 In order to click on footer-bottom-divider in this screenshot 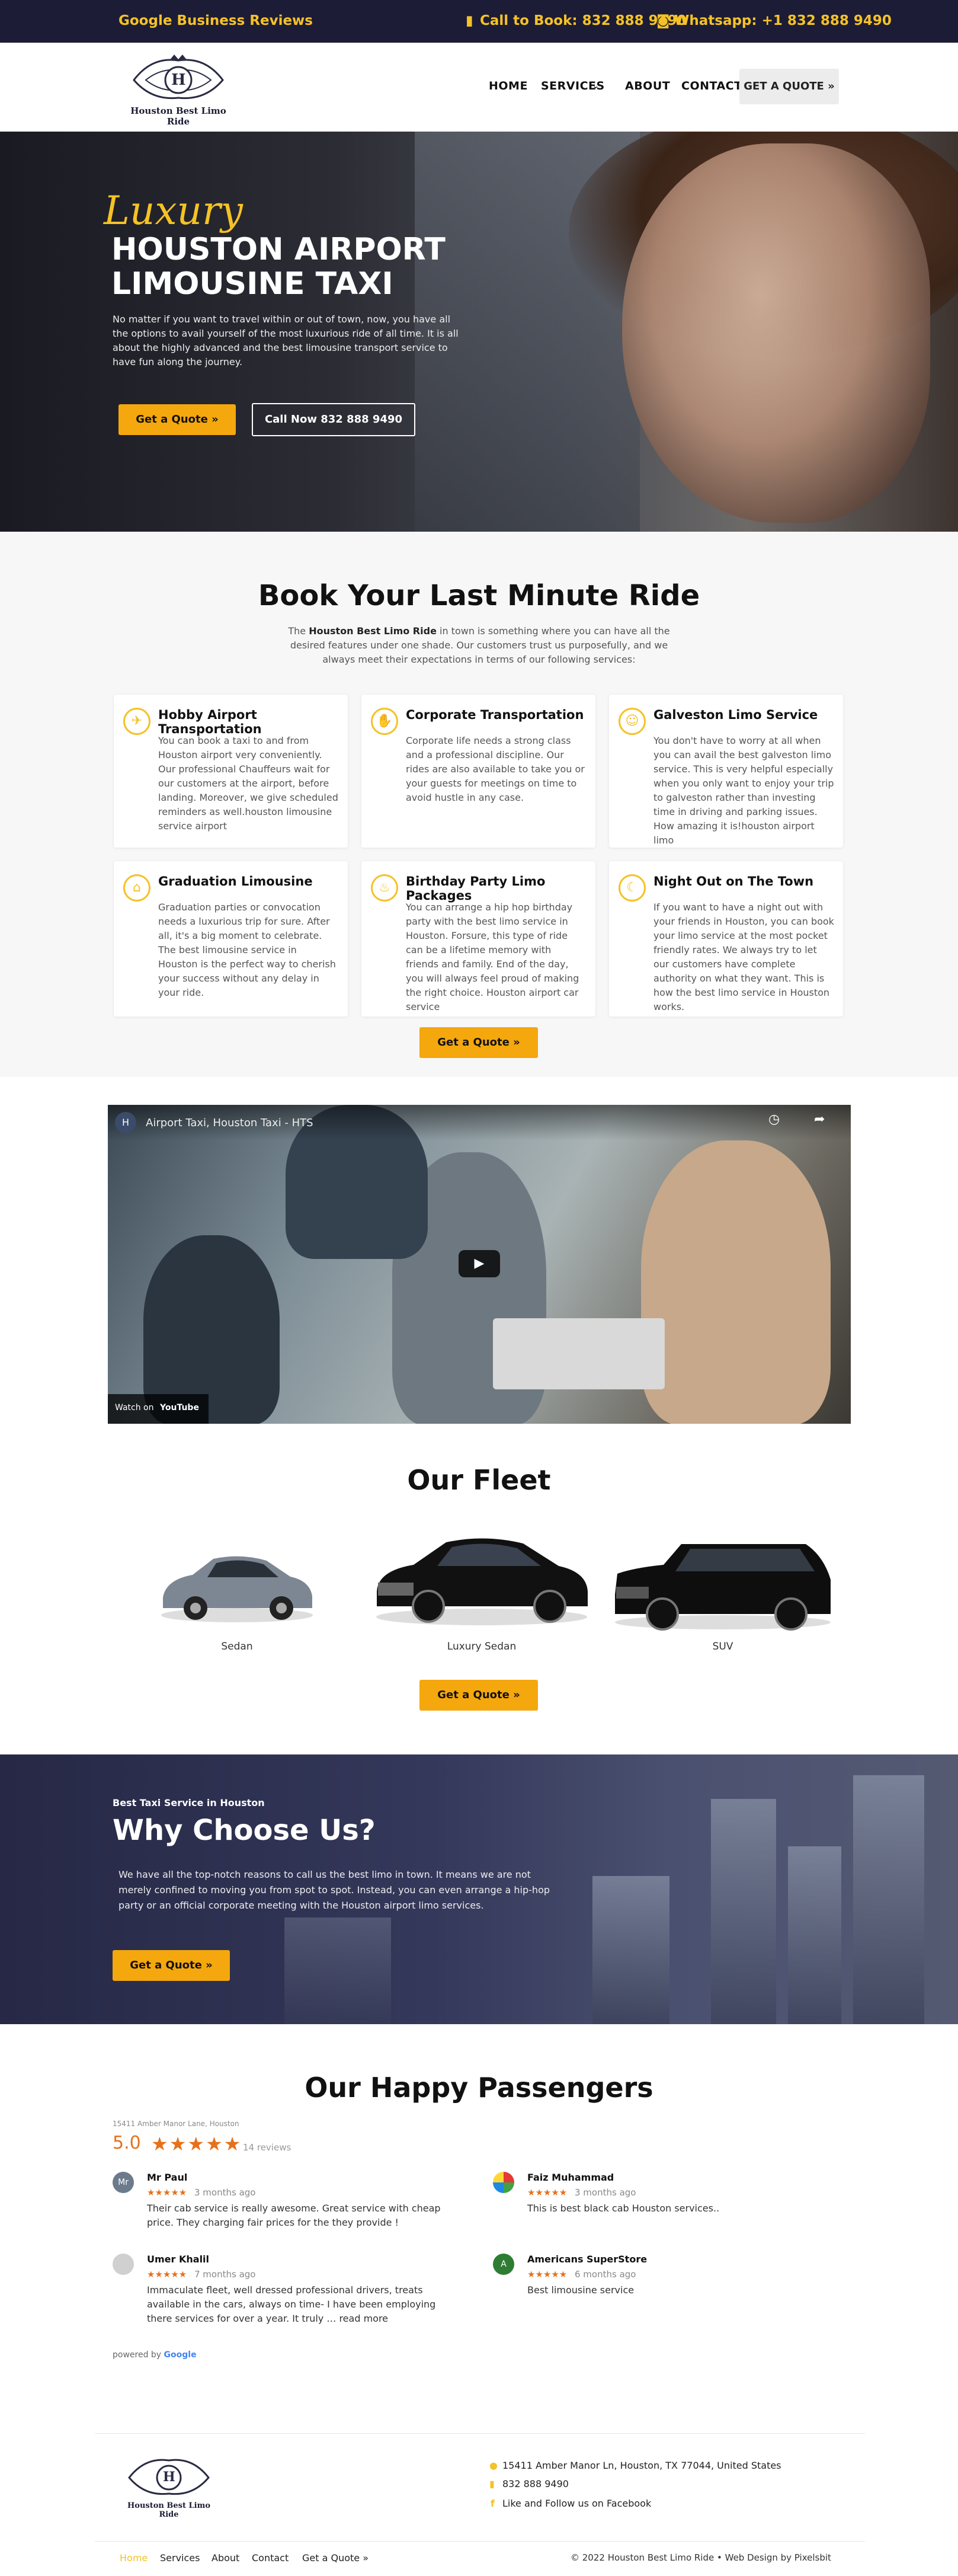, I will do `click(480, 2541)`.